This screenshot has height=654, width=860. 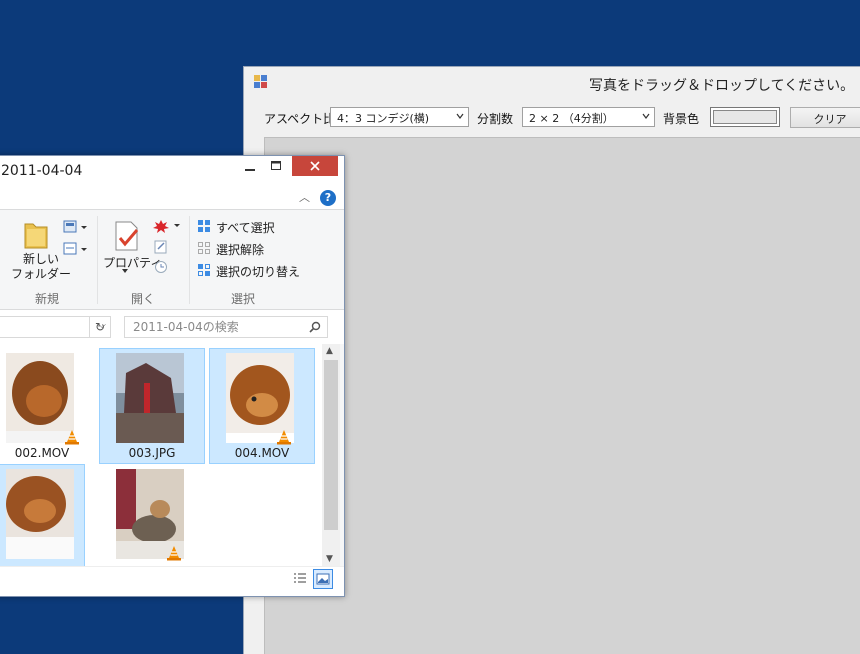 I want to click on file-list-scrollbar: ▲ ▼, so click(x=331, y=455).